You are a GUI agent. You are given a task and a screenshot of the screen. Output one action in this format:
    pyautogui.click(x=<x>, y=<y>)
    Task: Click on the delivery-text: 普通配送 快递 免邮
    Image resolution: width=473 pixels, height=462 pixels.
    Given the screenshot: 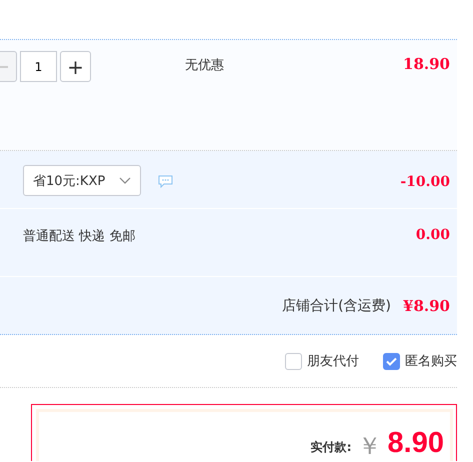 What is the action you would take?
    pyautogui.click(x=79, y=236)
    